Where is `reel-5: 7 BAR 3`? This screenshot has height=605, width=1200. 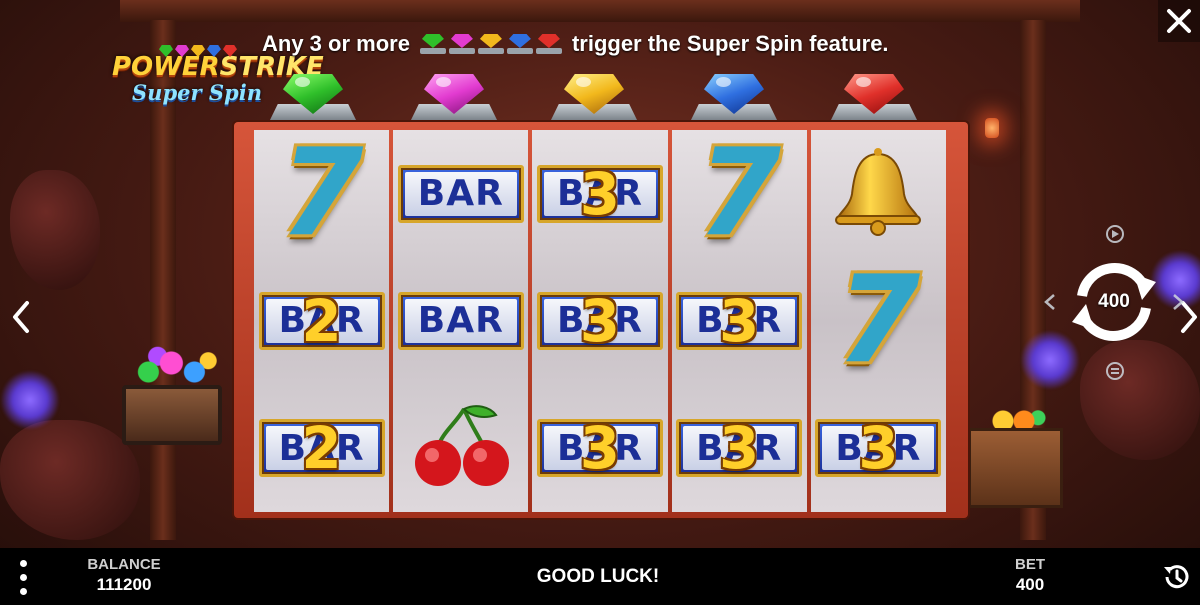 reel-5: 7 BAR 3 is located at coordinates (878, 321).